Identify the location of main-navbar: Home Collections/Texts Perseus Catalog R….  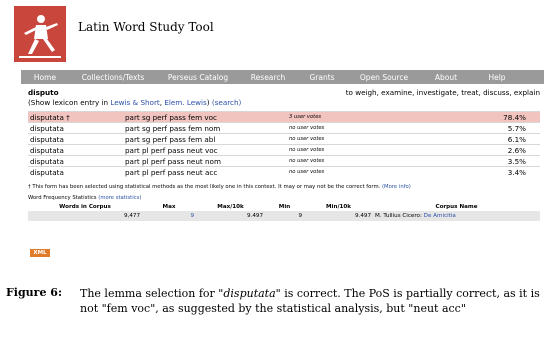
(282, 77).